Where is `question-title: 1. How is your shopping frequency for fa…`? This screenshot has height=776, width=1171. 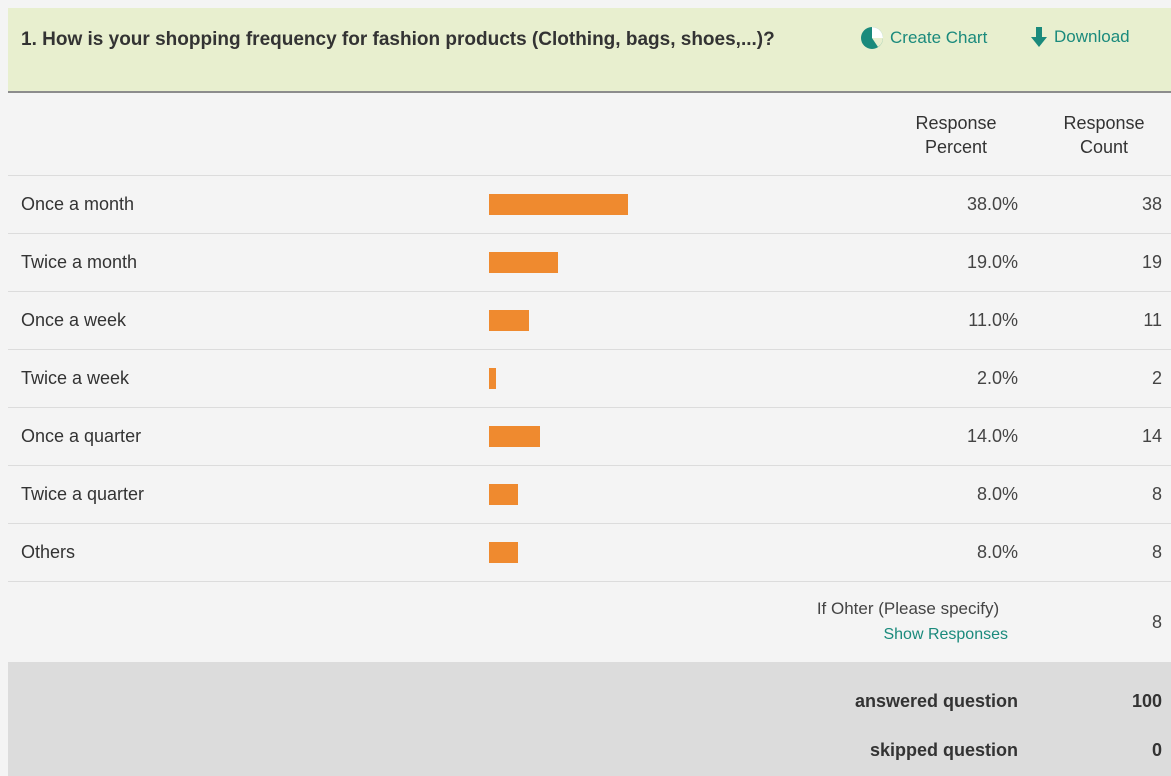 question-title: 1. How is your shopping frequency for fa… is located at coordinates (398, 39).